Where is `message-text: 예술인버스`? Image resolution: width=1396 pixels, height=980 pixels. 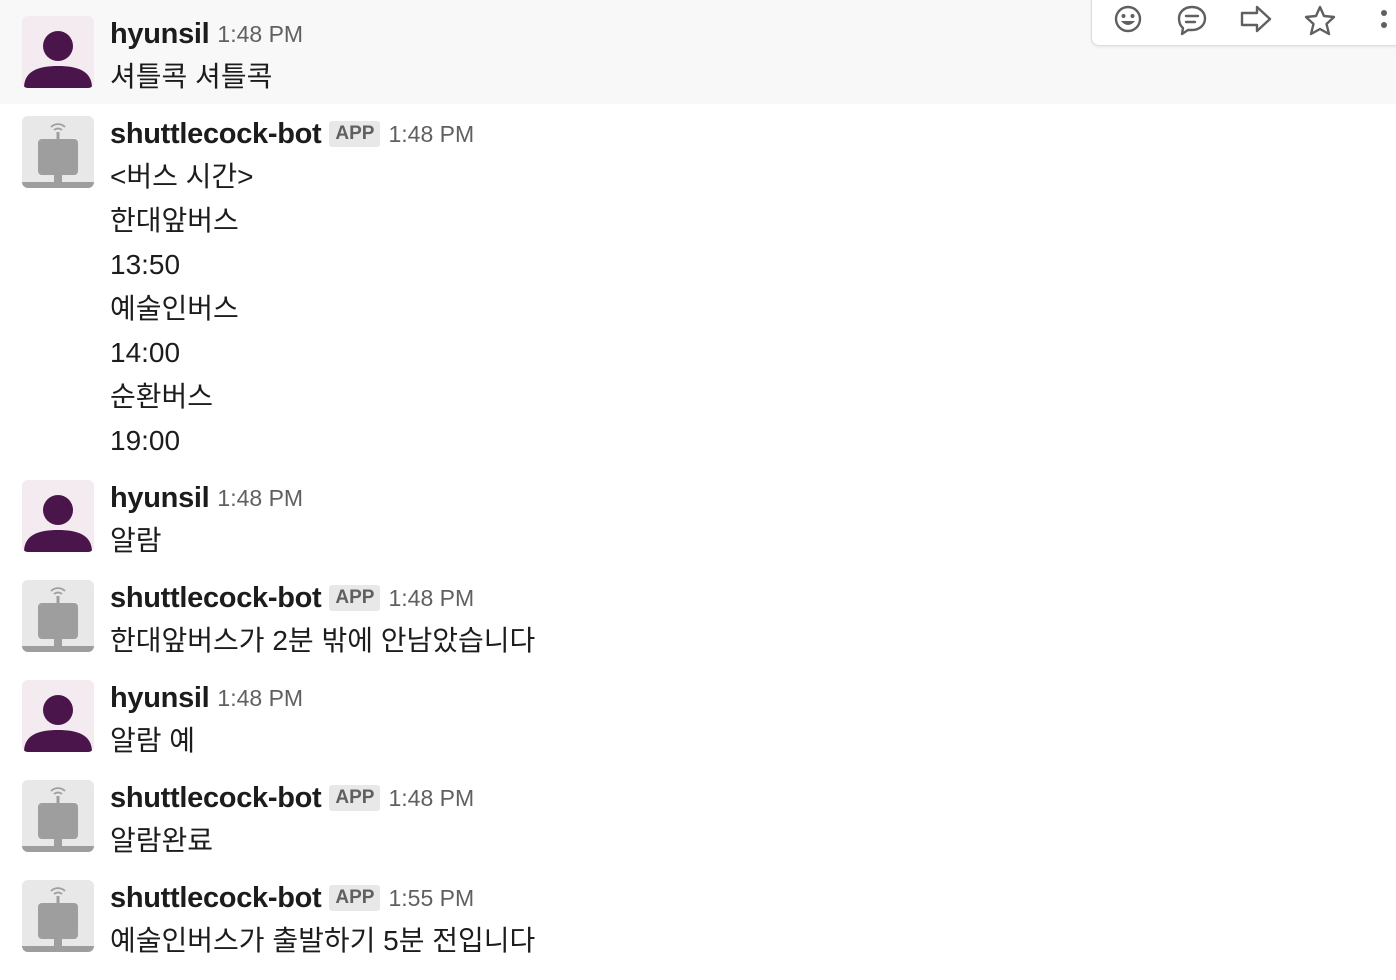
message-text: 예술인버스 is located at coordinates (174, 308).